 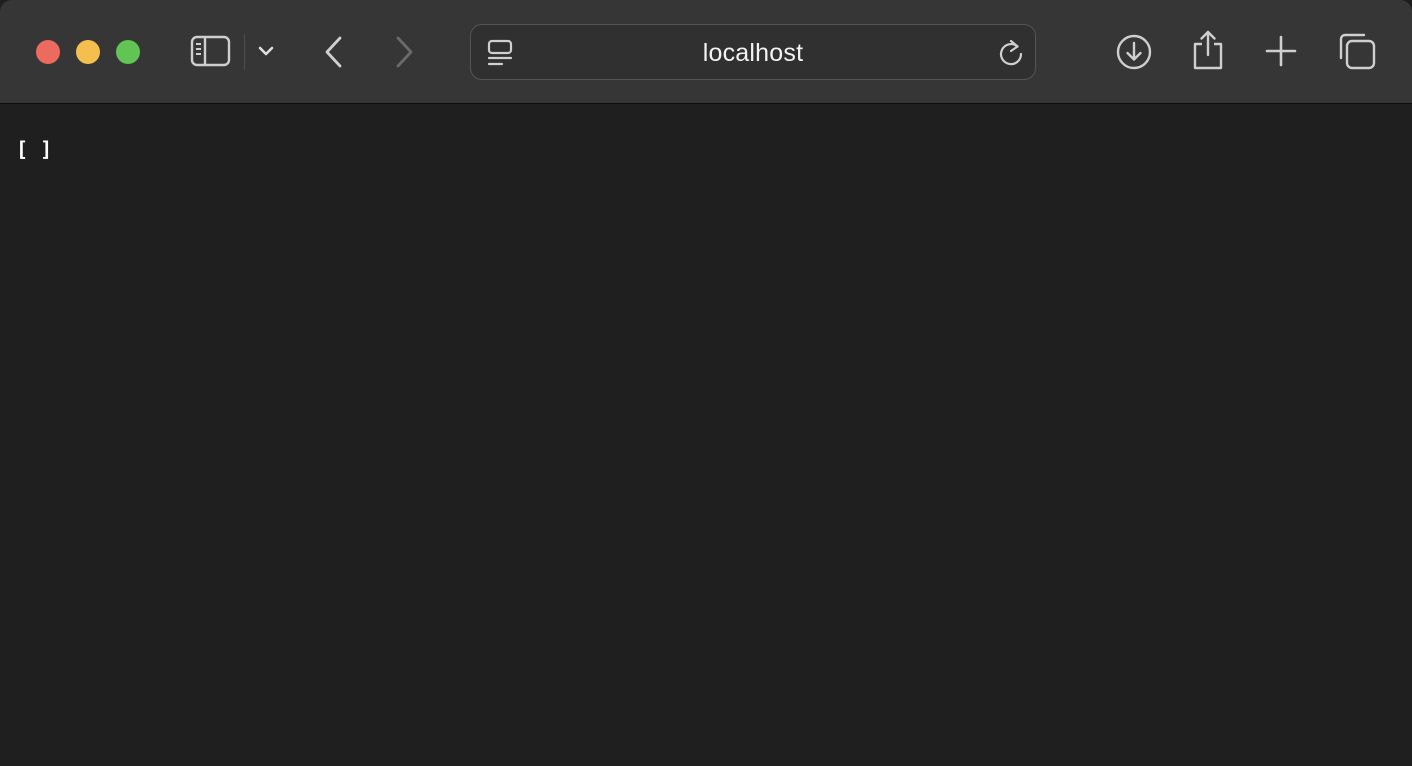 What do you see at coordinates (1134, 52) in the screenshot?
I see `download-icon` at bounding box center [1134, 52].